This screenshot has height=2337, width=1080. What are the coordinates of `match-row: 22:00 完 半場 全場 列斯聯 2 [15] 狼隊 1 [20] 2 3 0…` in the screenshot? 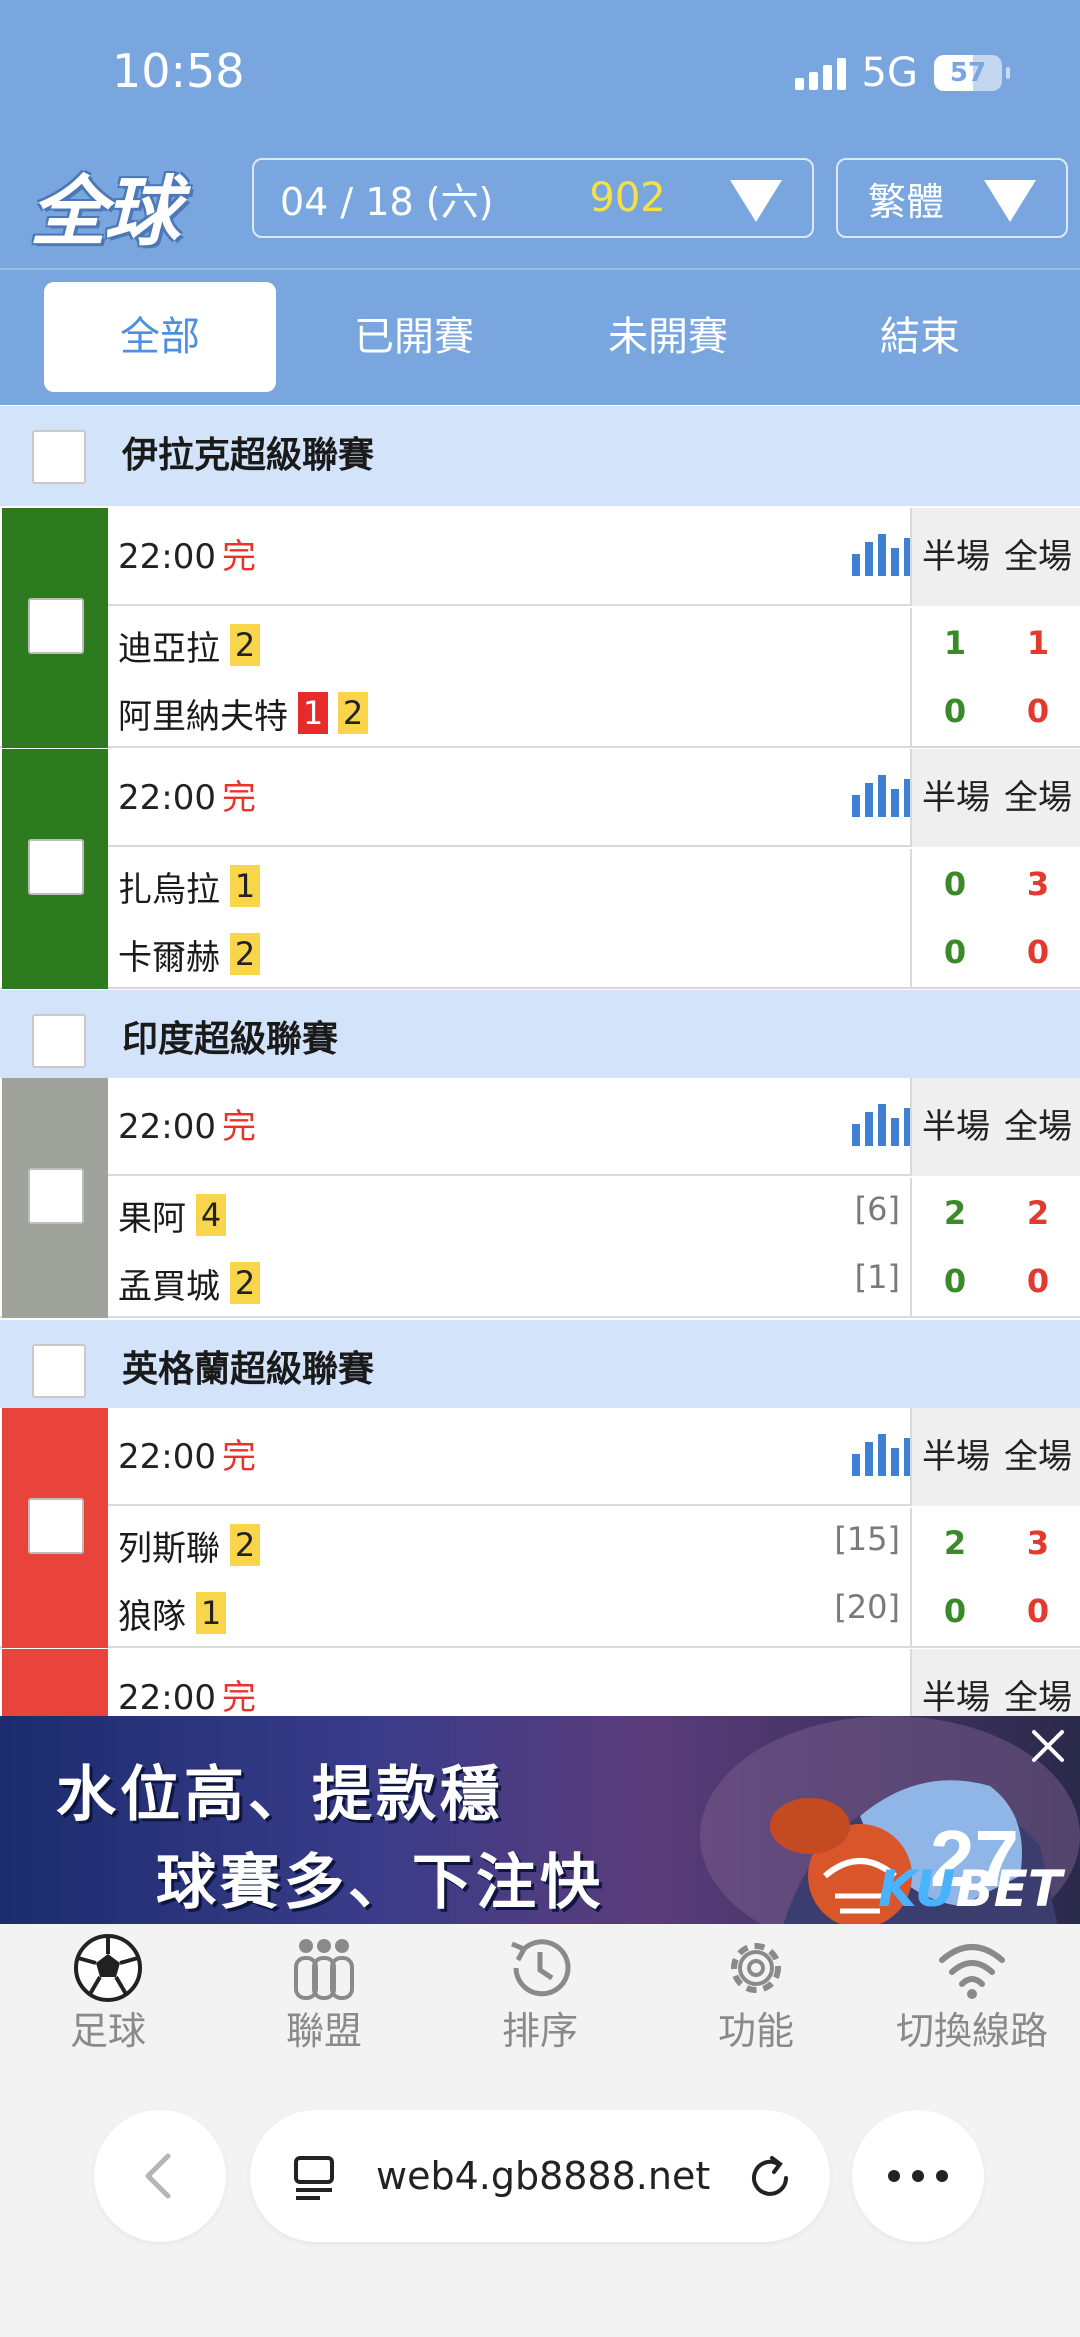 It's located at (540, 1528).